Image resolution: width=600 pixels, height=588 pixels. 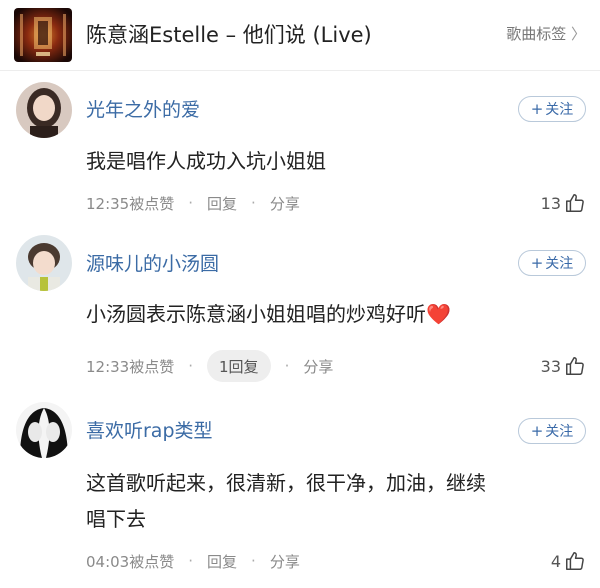 I want to click on chevron-right-icon: 〉, so click(x=578, y=34).